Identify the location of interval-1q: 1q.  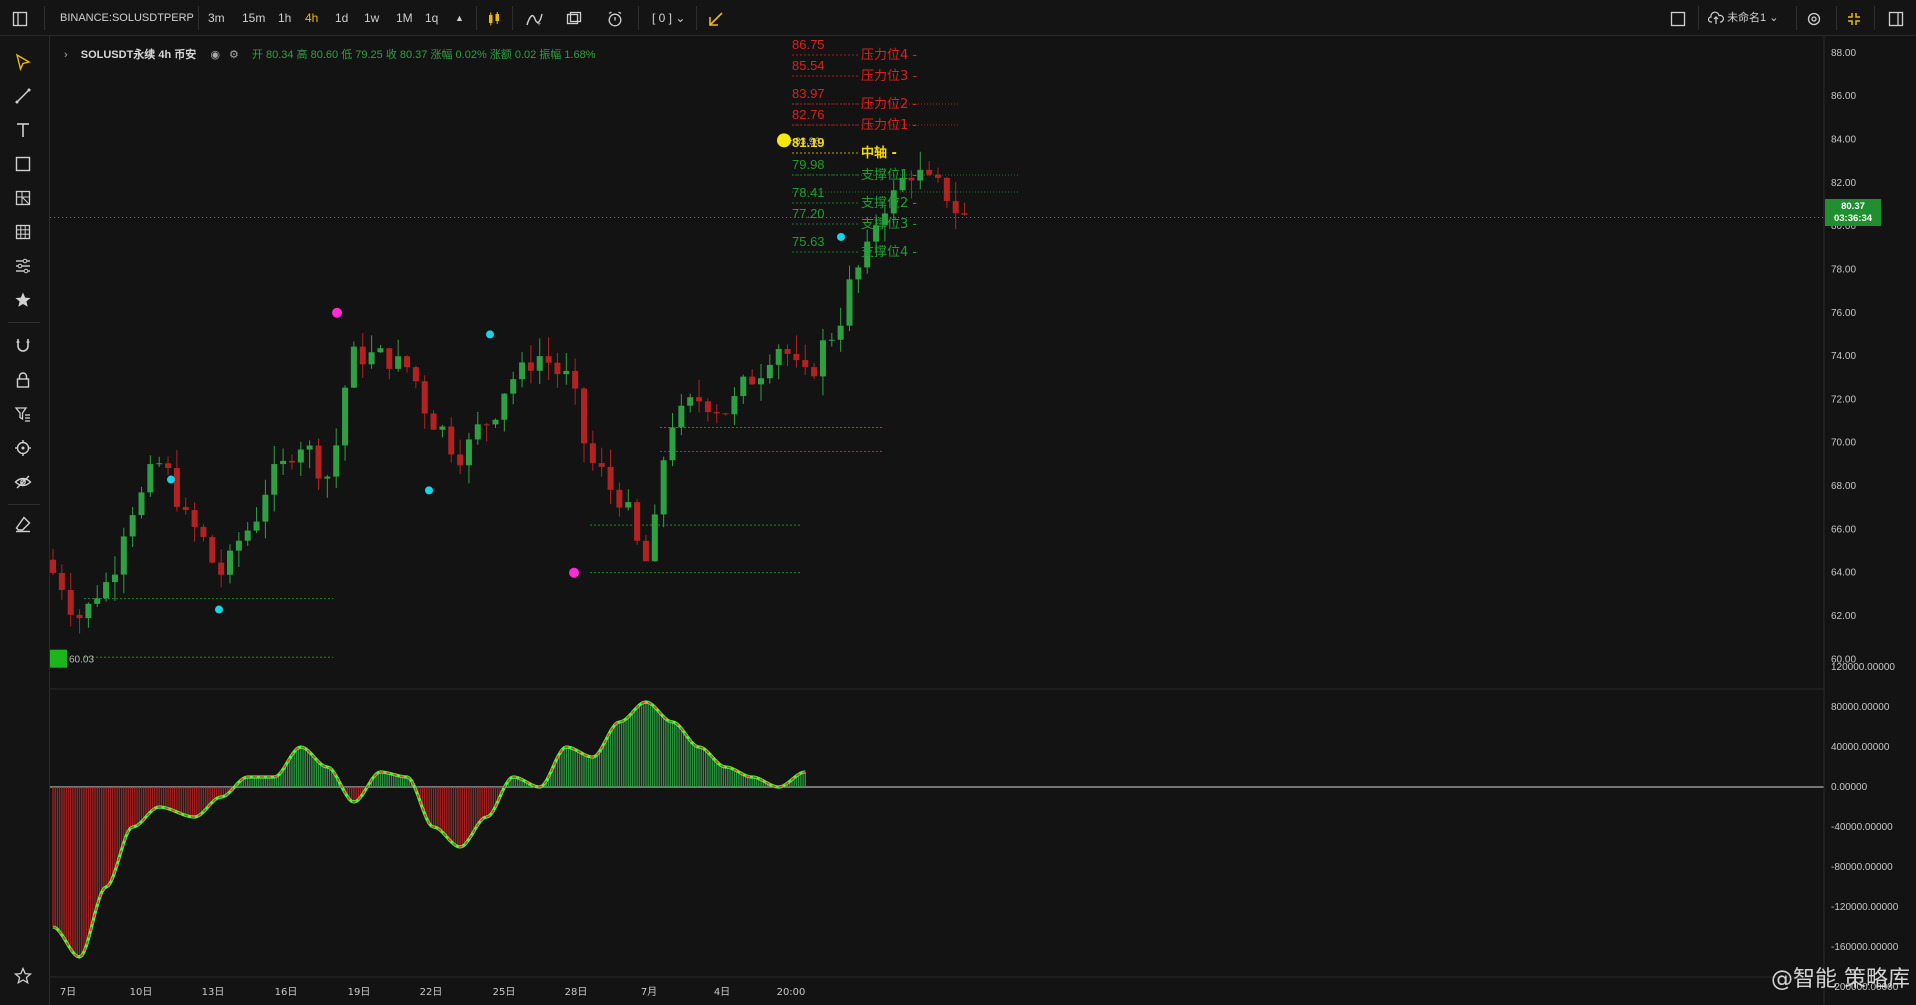
(431, 18).